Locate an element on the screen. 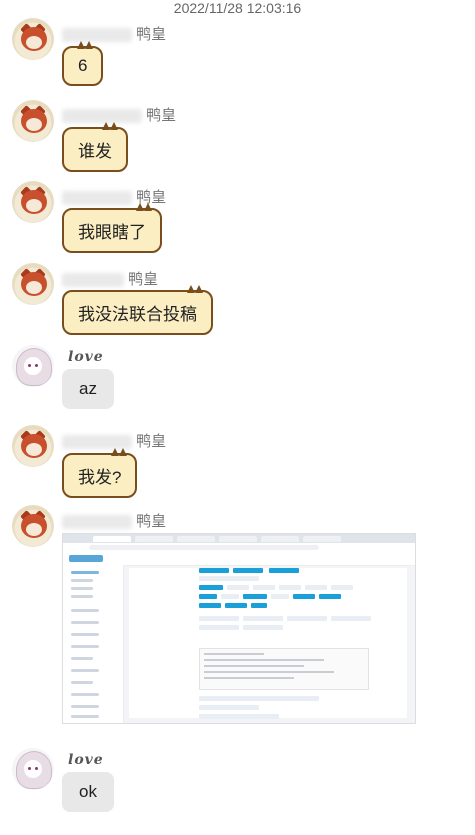  message-bubble: 6 is located at coordinates (83, 63).